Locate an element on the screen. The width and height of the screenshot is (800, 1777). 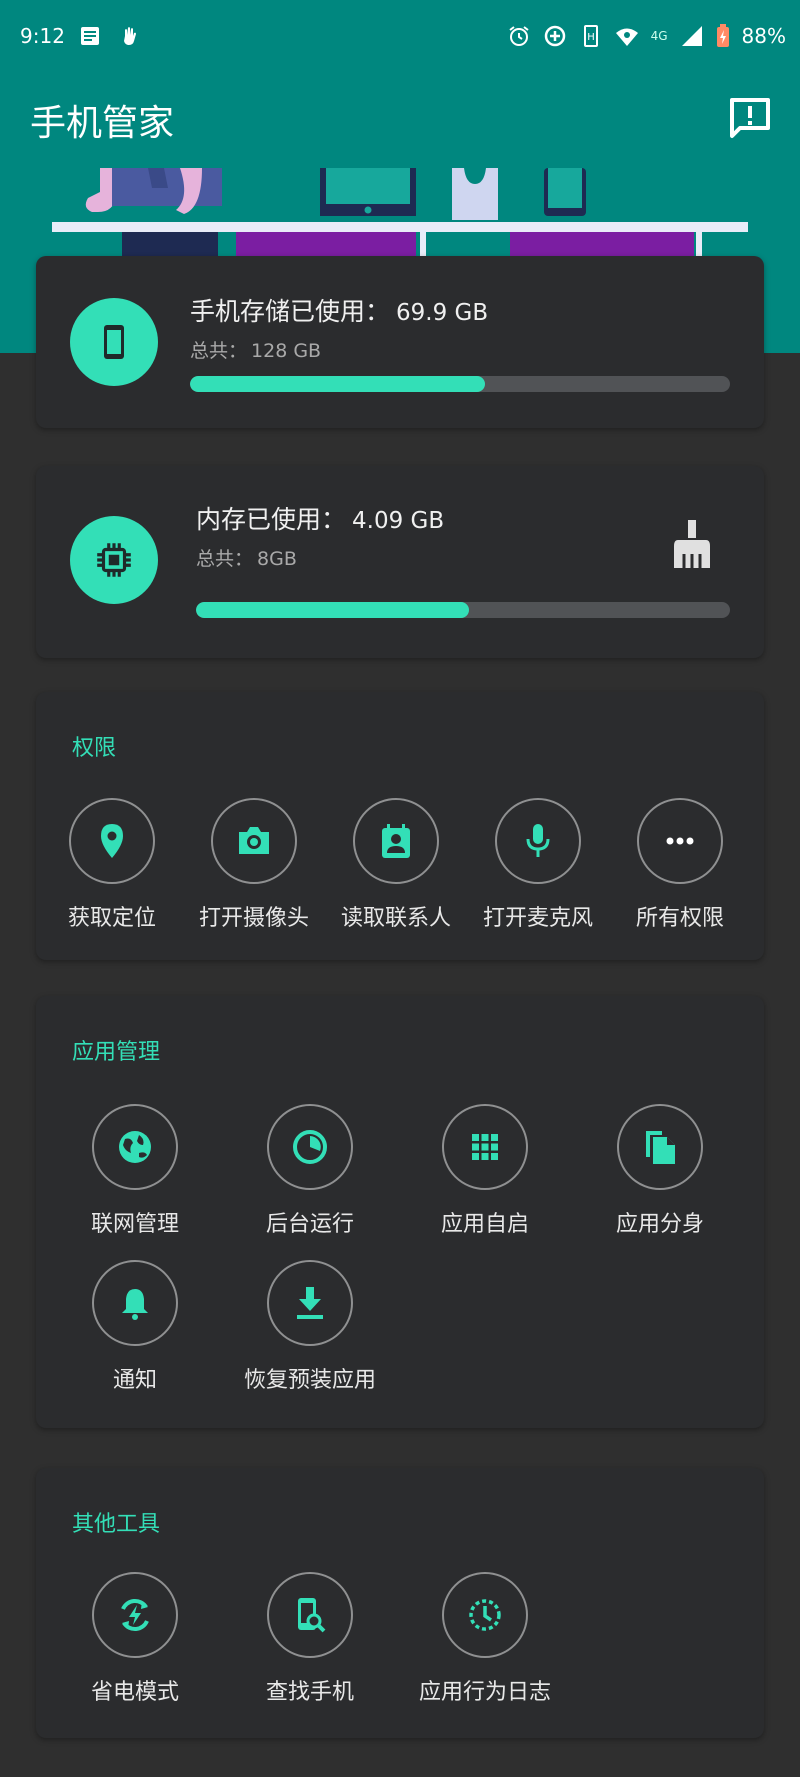
permissions-card: 权限 获取定位 打开摄像头 读取联系人 打开麦克风 所有权限 is located at coordinates (400, 826).